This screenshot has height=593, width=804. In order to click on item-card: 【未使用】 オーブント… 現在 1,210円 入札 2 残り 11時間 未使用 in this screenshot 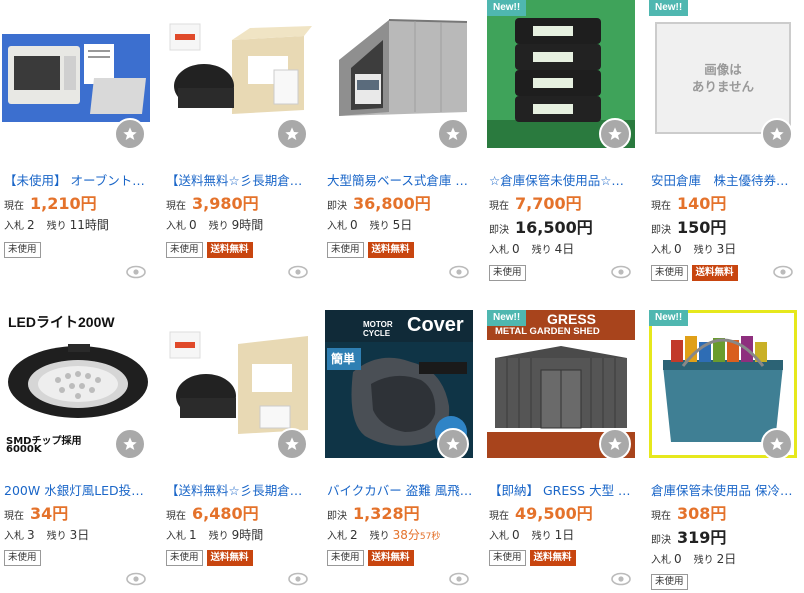, I will do `click(76, 139)`.